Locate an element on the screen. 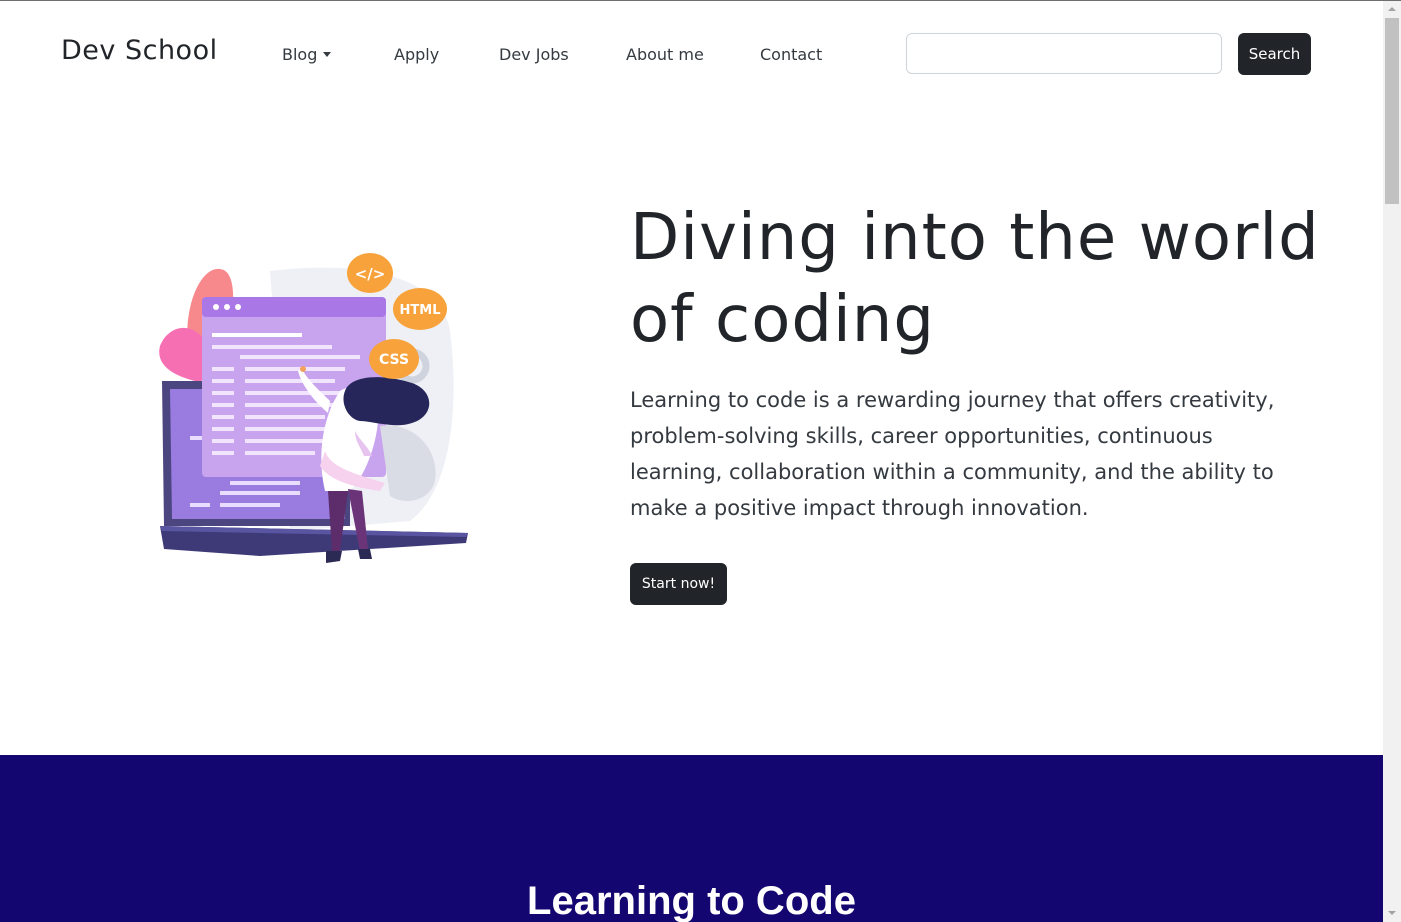 The width and height of the screenshot is (1401, 922). scroll-down-arrow-icon is located at coordinates (1392, 913).